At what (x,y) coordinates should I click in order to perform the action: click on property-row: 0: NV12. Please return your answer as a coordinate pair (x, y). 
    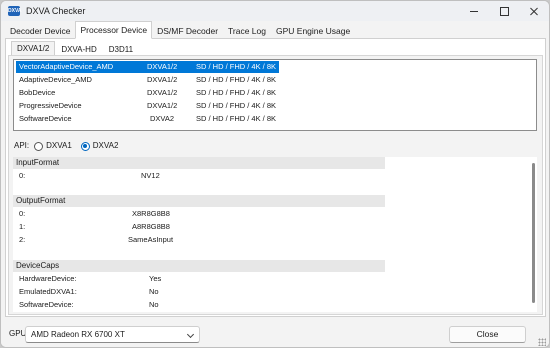
    Looking at the image, I should click on (203, 176).